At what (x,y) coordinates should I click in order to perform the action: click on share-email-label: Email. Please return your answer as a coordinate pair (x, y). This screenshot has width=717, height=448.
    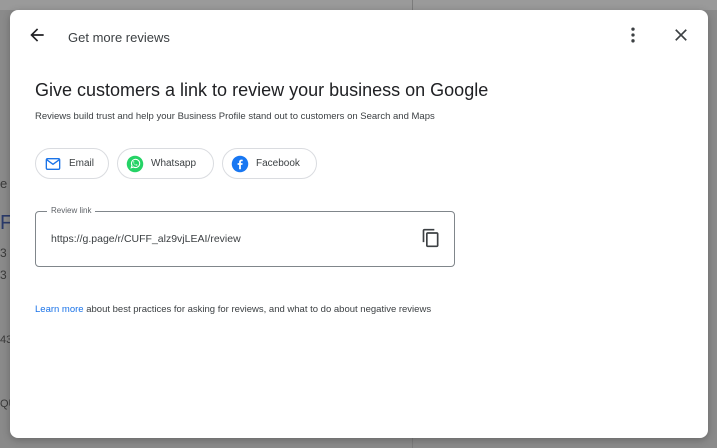
    Looking at the image, I should click on (82, 163).